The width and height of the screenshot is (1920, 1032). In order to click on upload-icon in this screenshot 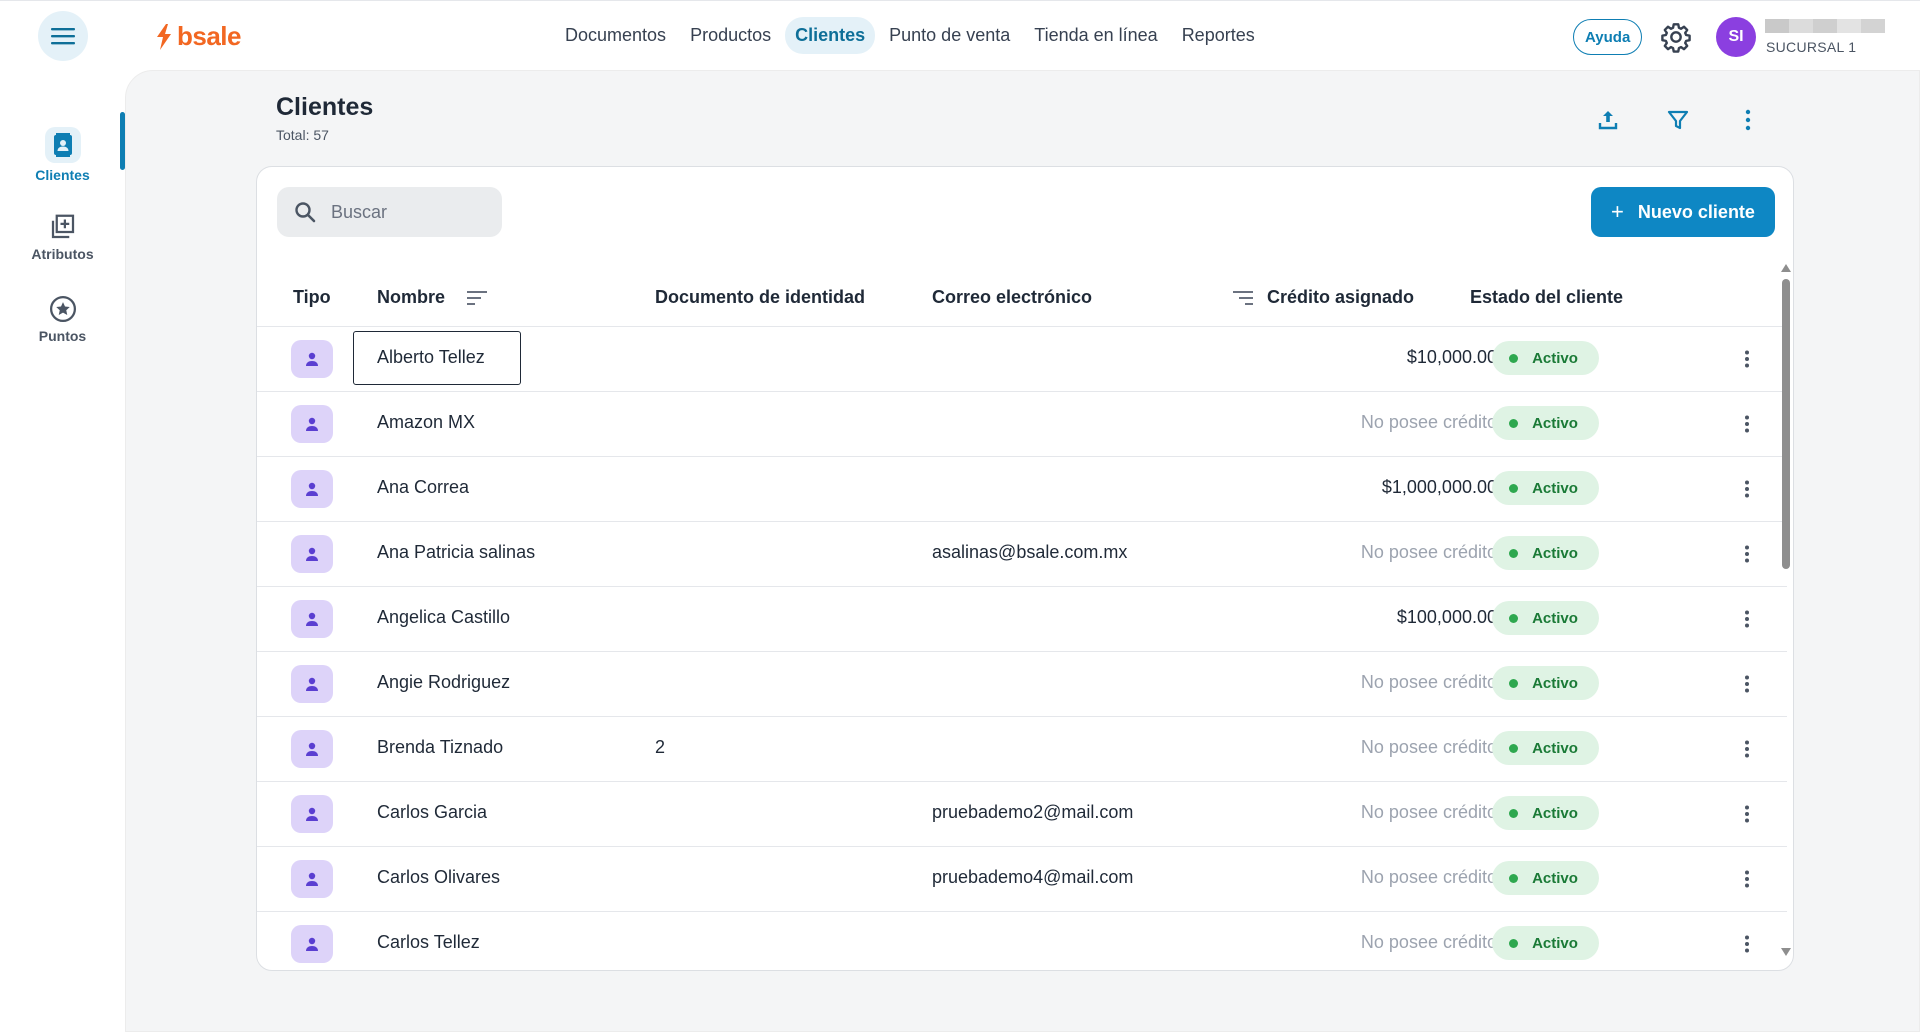, I will do `click(1608, 120)`.